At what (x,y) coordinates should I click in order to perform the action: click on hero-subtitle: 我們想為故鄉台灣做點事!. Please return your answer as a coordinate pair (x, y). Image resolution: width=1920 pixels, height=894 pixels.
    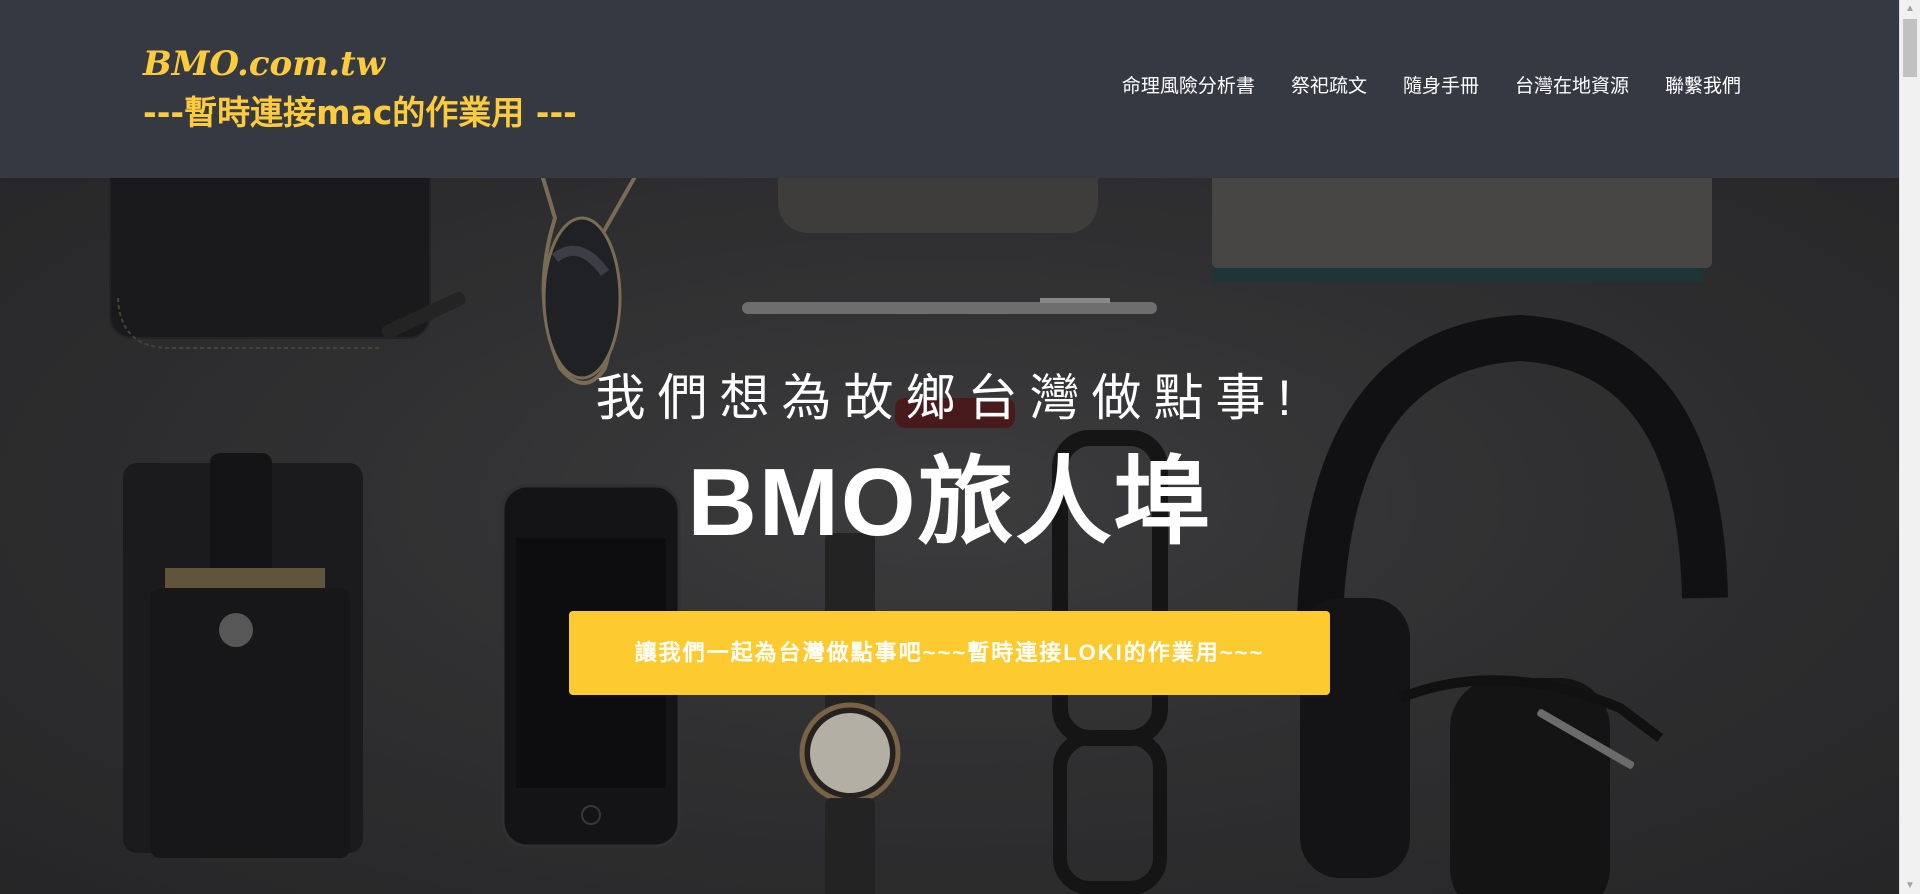
    Looking at the image, I should click on (949, 398).